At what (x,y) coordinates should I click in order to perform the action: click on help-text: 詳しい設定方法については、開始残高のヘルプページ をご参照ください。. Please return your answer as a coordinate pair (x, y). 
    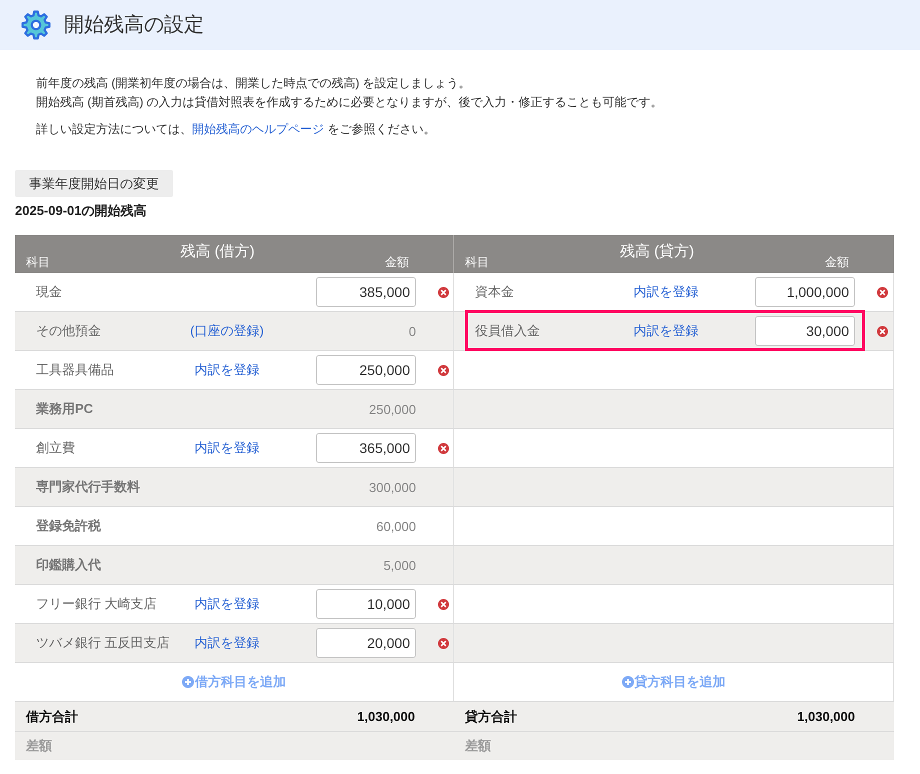
    Looking at the image, I should click on (236, 129).